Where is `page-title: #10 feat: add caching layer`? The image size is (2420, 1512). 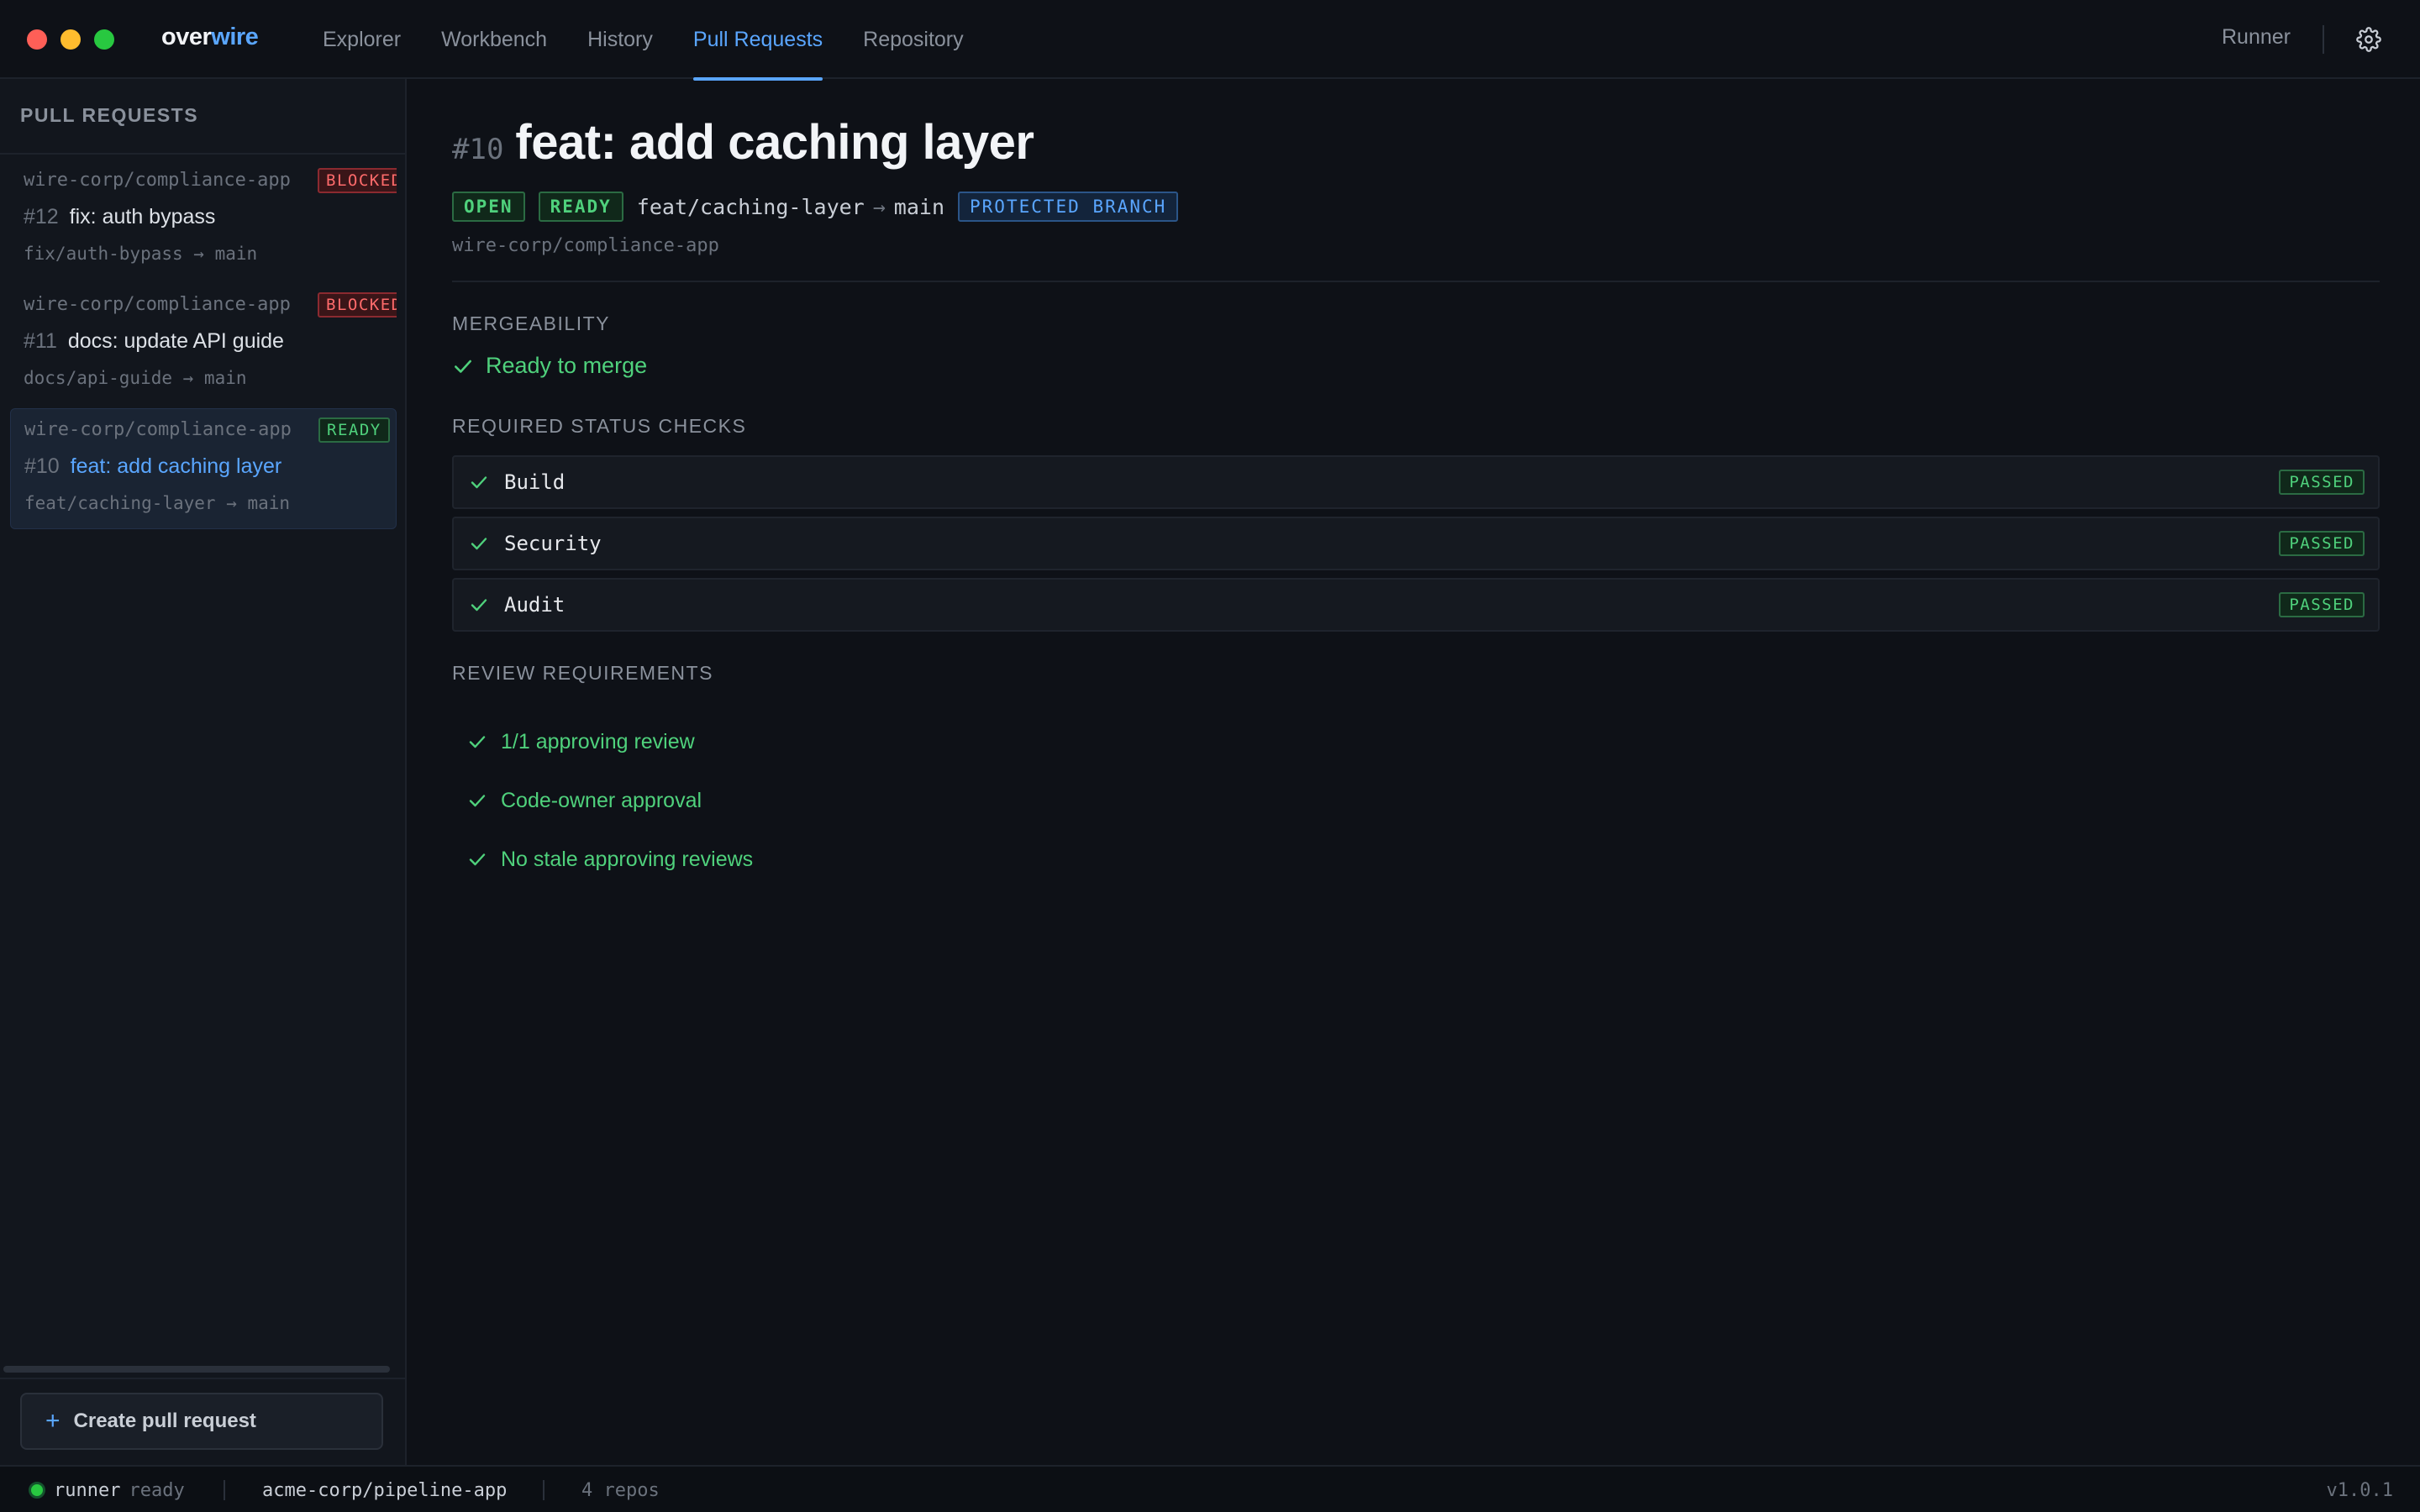
page-title: #10 feat: add caching layer is located at coordinates (743, 142).